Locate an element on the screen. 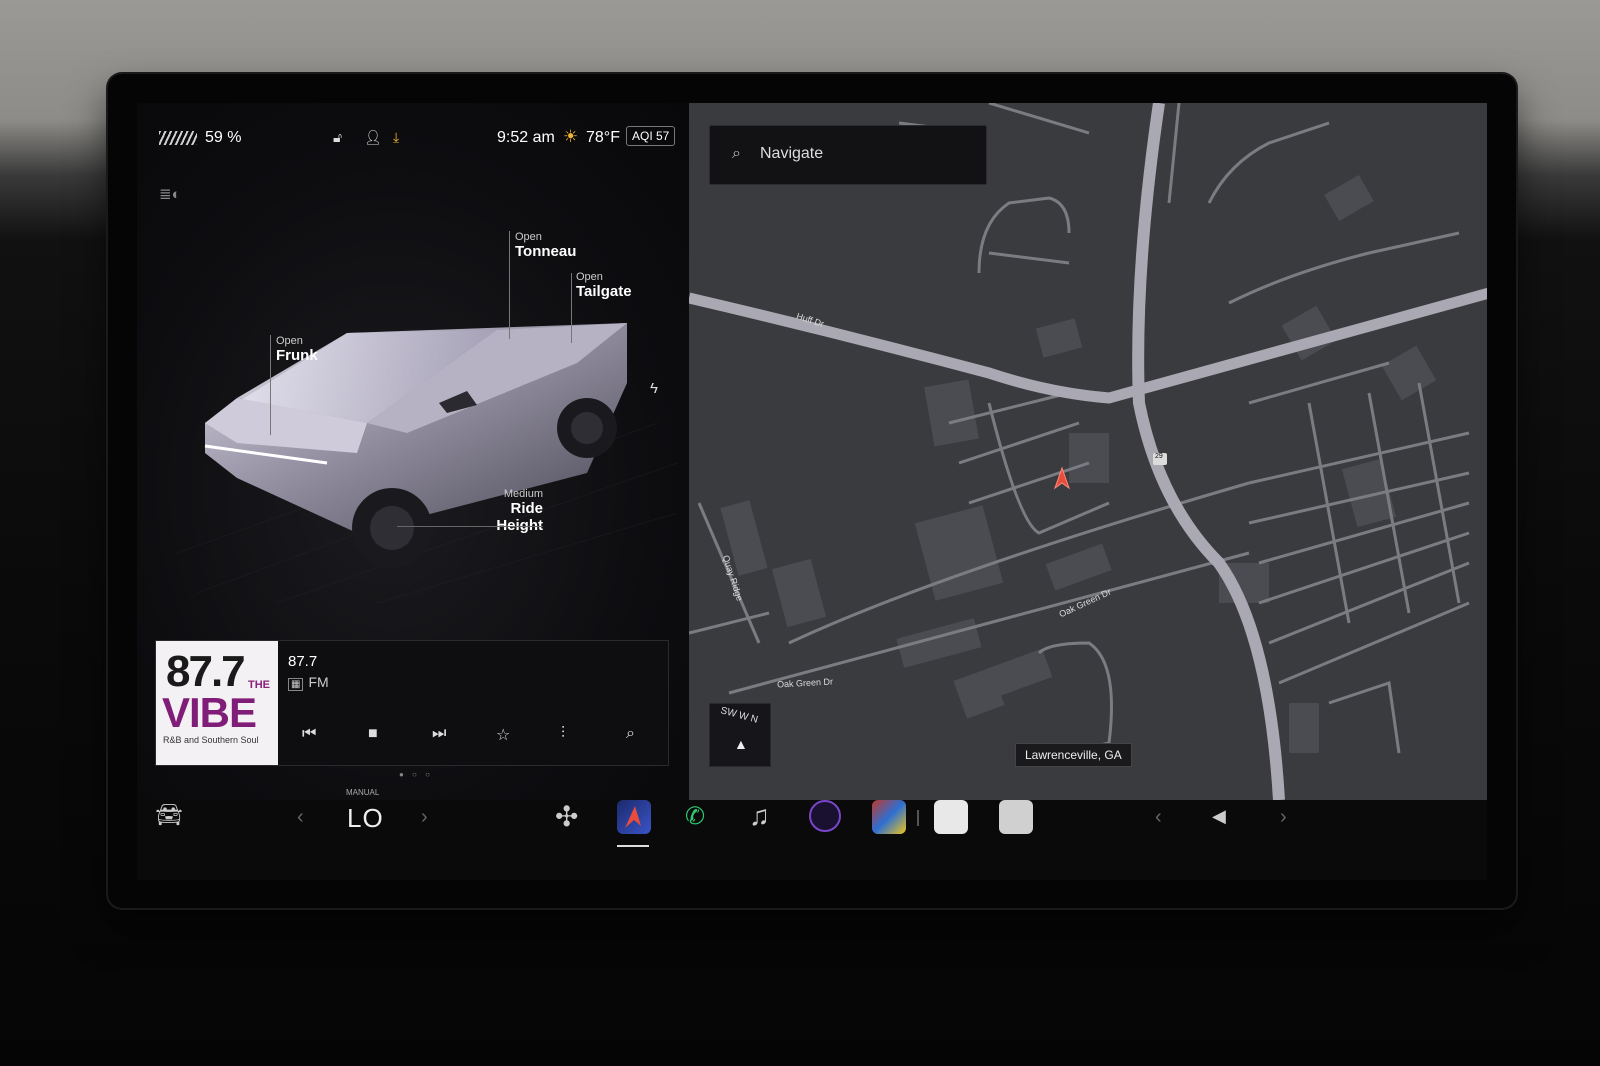 The height and width of the screenshot is (1066, 1600). ride-height-leader-line is located at coordinates (470, 526).